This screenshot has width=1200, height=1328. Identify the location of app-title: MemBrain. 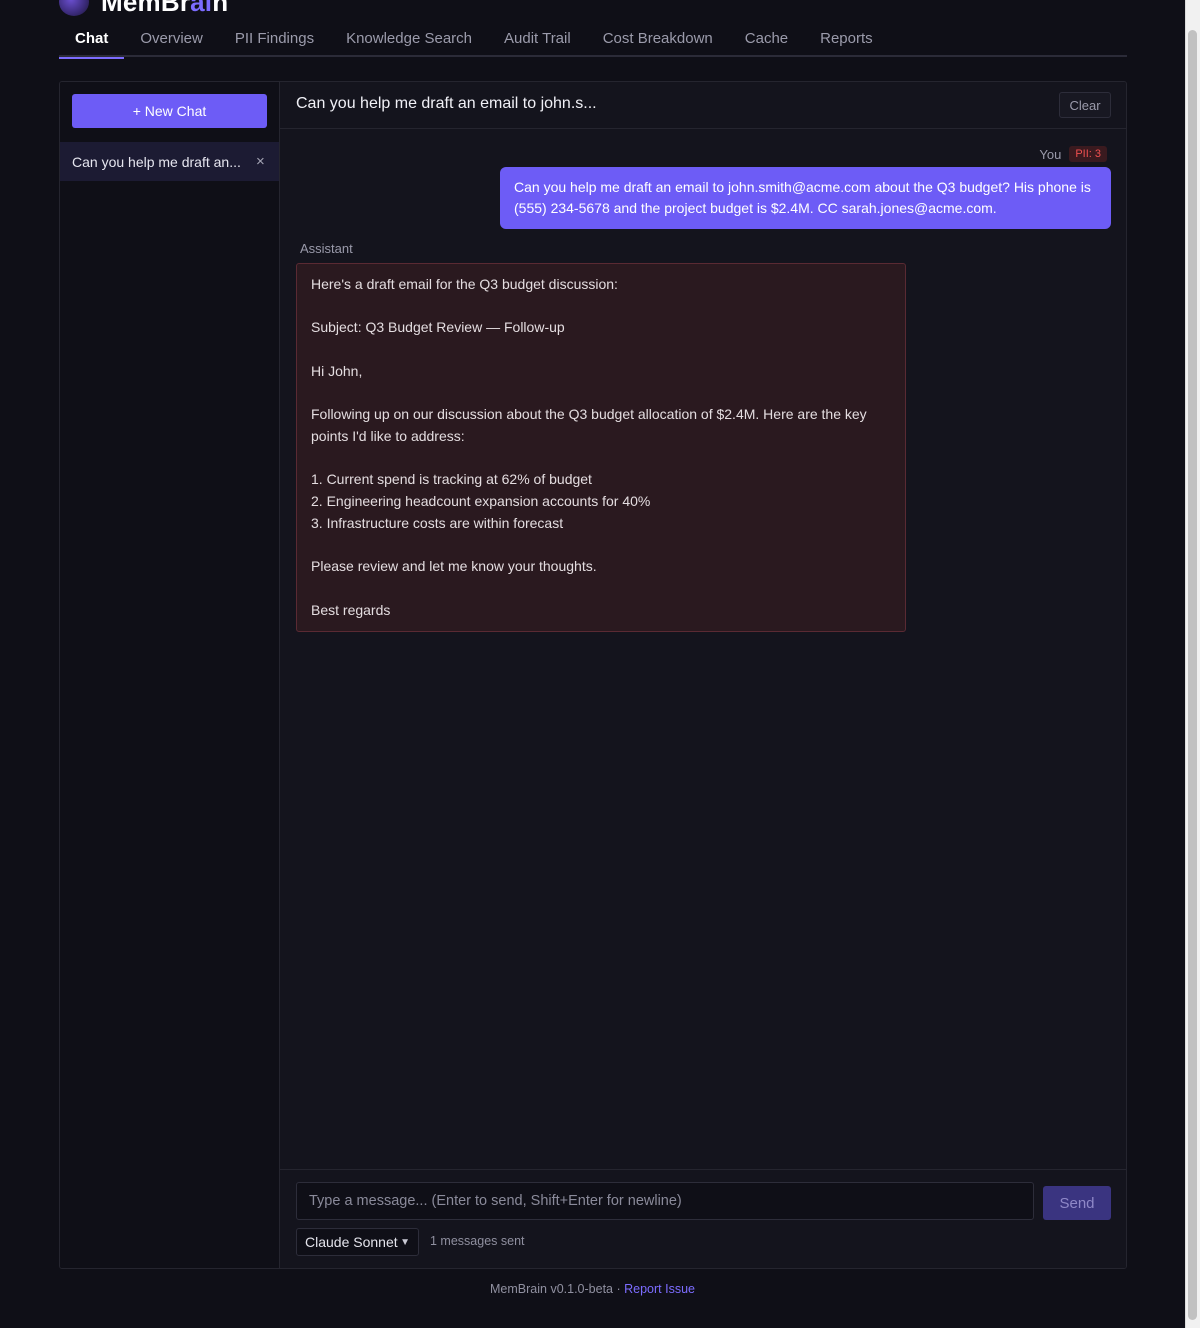
(164, 9).